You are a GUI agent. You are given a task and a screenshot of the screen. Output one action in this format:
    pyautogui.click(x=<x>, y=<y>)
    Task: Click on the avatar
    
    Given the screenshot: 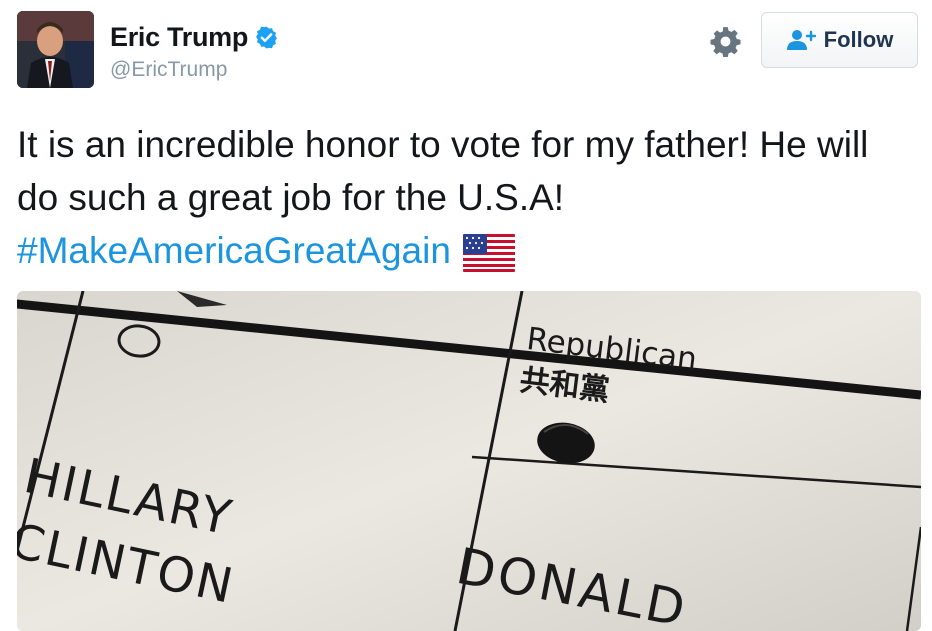 What is the action you would take?
    pyautogui.click(x=55, y=49)
    